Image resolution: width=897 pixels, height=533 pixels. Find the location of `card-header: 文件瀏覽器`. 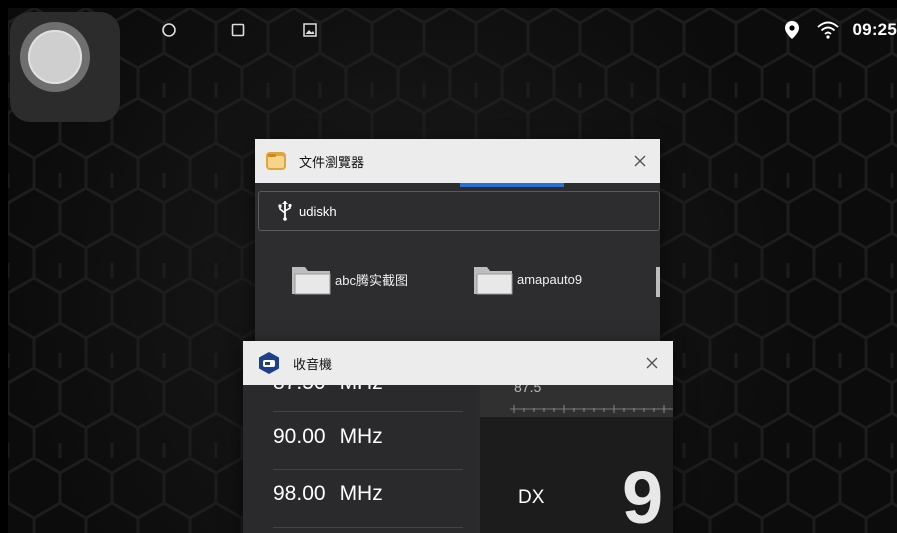

card-header: 文件瀏覽器 is located at coordinates (457, 161).